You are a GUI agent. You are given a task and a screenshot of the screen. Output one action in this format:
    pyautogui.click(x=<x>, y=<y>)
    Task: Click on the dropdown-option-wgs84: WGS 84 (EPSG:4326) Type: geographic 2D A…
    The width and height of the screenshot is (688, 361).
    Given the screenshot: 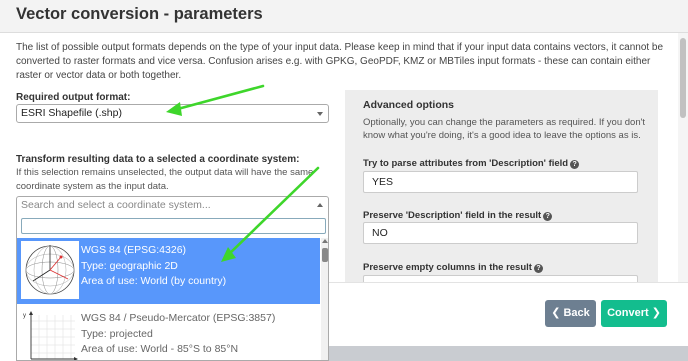 What is the action you would take?
    pyautogui.click(x=168, y=271)
    